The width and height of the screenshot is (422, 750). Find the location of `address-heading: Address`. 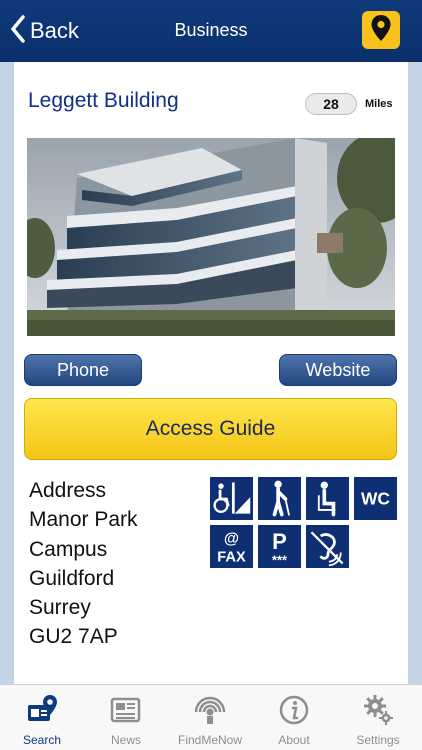

address-heading: Address is located at coordinates (68, 490).